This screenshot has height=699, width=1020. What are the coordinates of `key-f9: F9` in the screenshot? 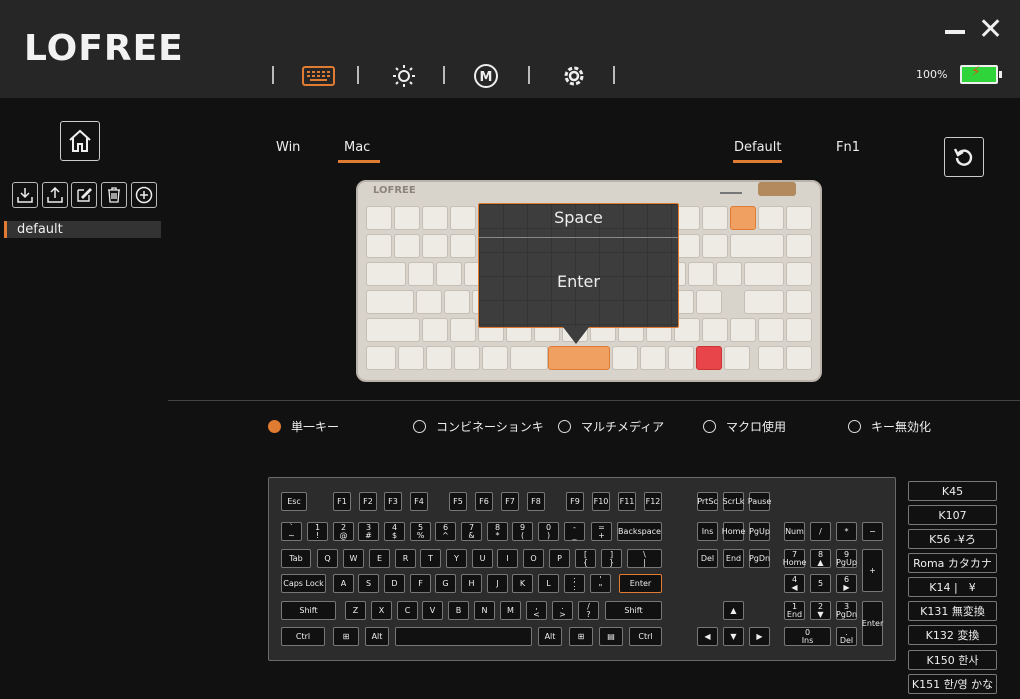 It's located at (575, 501).